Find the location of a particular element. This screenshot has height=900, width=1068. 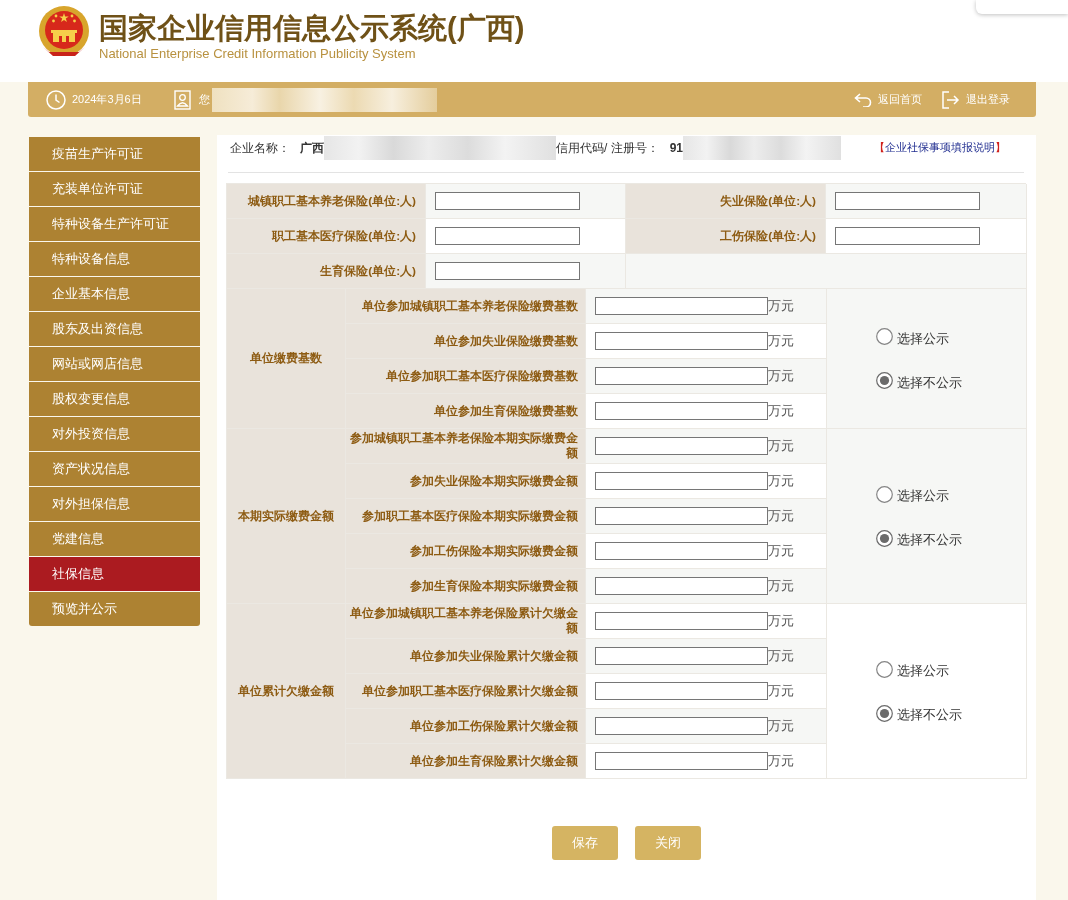

date-text: 2024年3月6日 is located at coordinates (107, 99).